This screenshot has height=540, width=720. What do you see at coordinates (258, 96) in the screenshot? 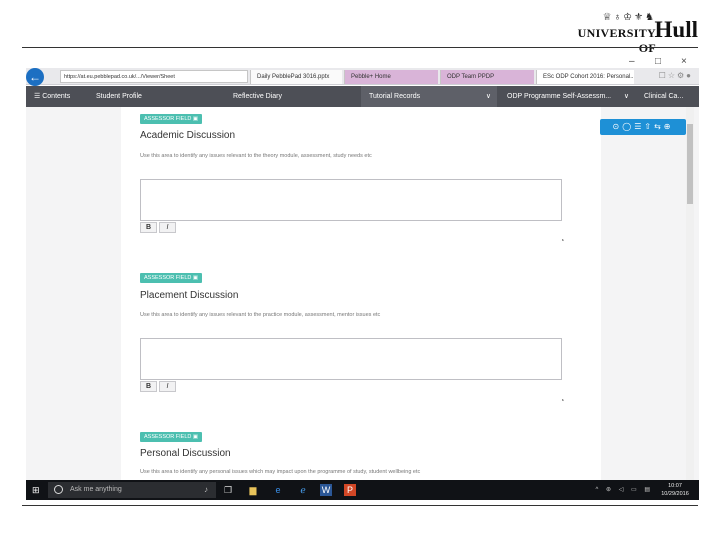
I see `nav-label: Reflective Diary` at bounding box center [258, 96].